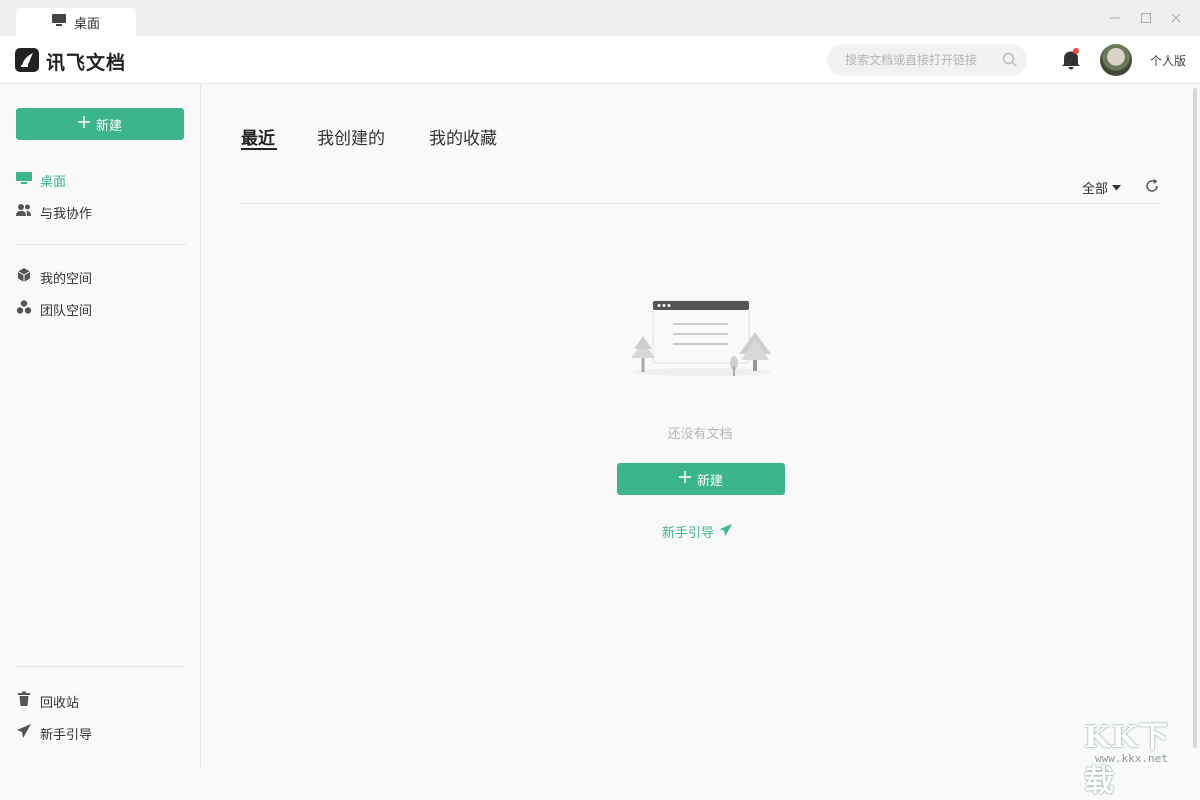 This screenshot has height=800, width=1200. Describe the element at coordinates (600, 18) in the screenshot. I see `title-bar: 桌面` at that location.